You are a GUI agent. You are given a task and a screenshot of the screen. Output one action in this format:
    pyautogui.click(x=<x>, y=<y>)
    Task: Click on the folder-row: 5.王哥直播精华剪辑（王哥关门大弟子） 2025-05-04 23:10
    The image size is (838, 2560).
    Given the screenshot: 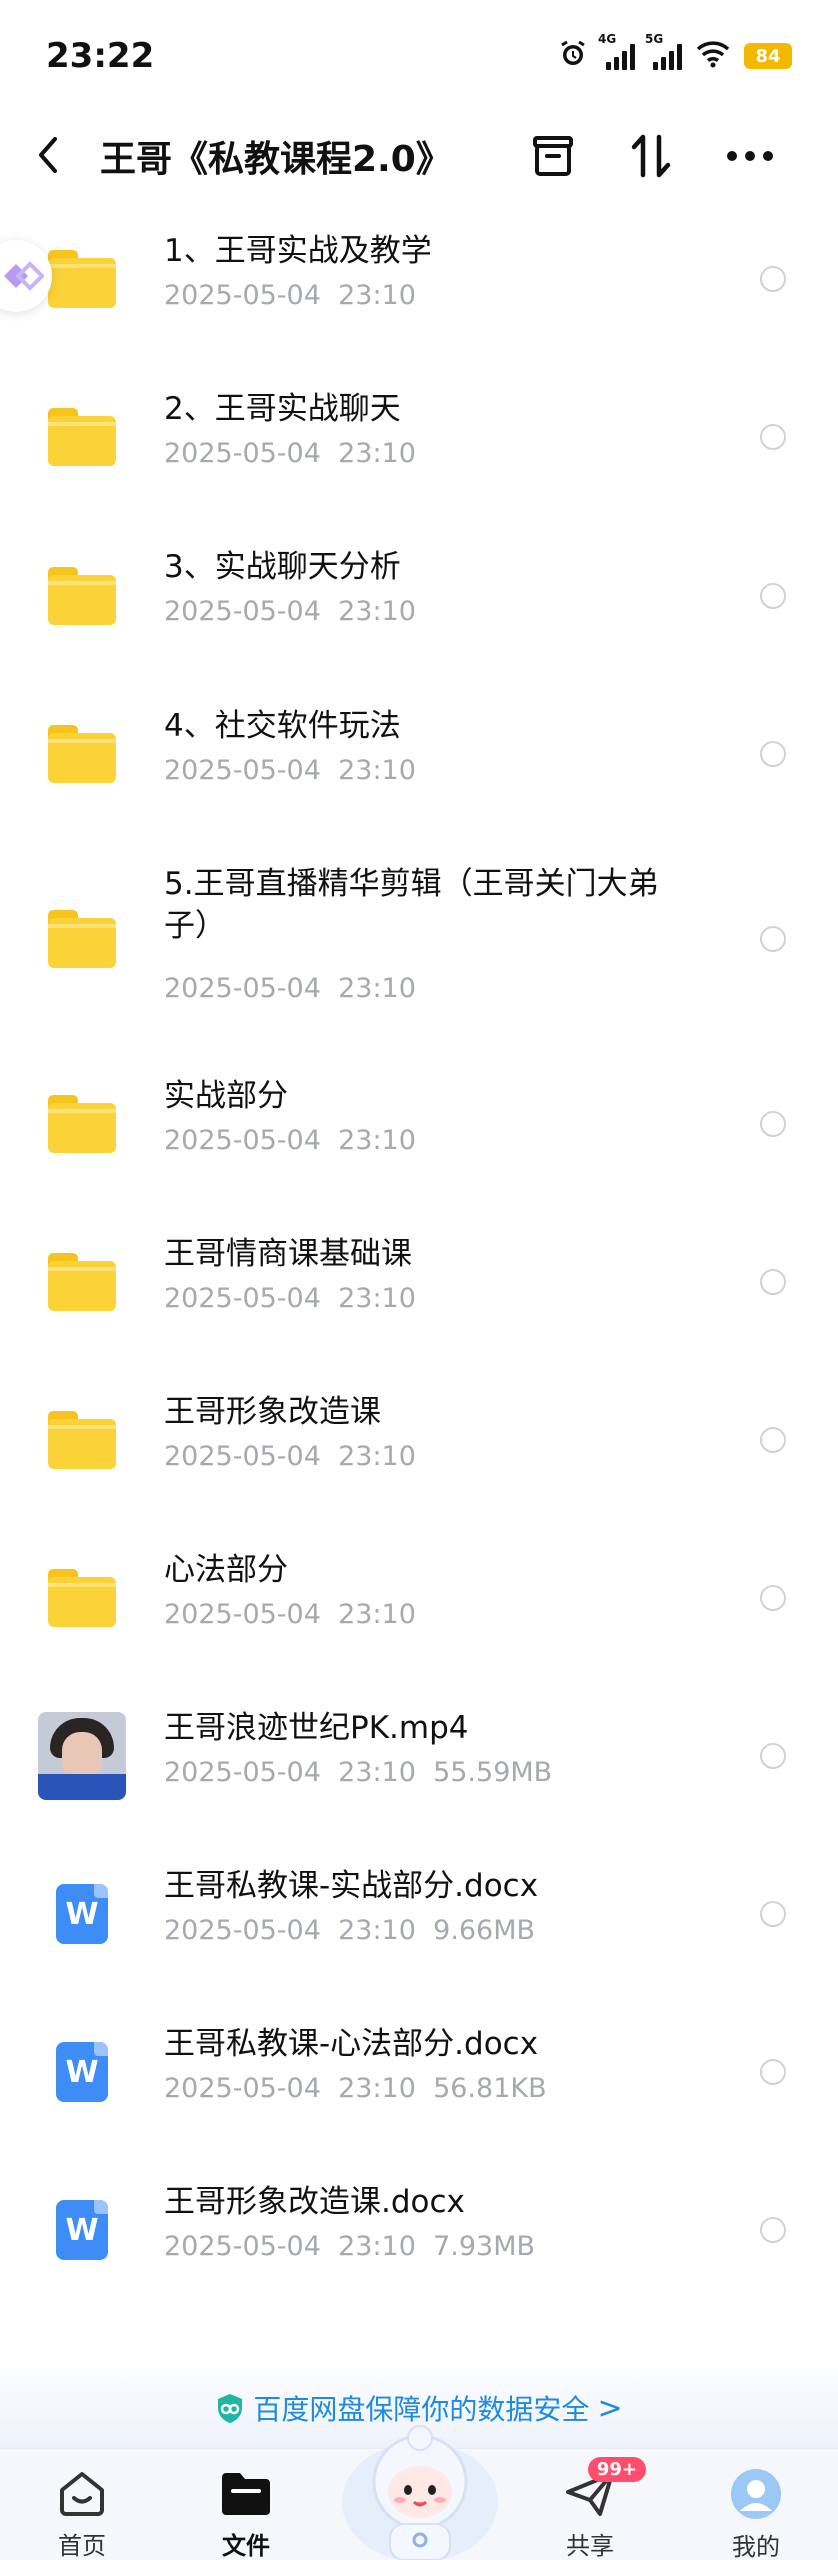 What is the action you would take?
    pyautogui.click(x=419, y=939)
    